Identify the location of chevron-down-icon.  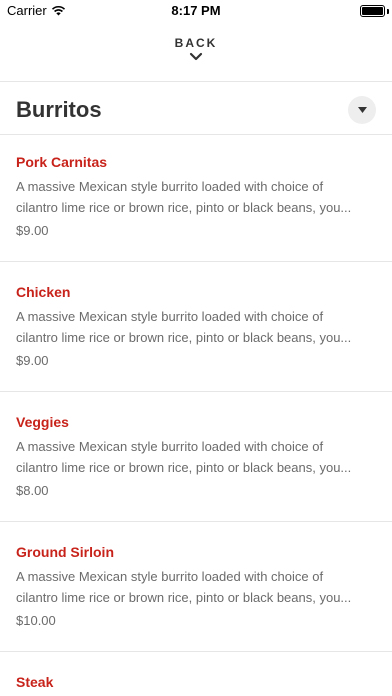
(196, 56).